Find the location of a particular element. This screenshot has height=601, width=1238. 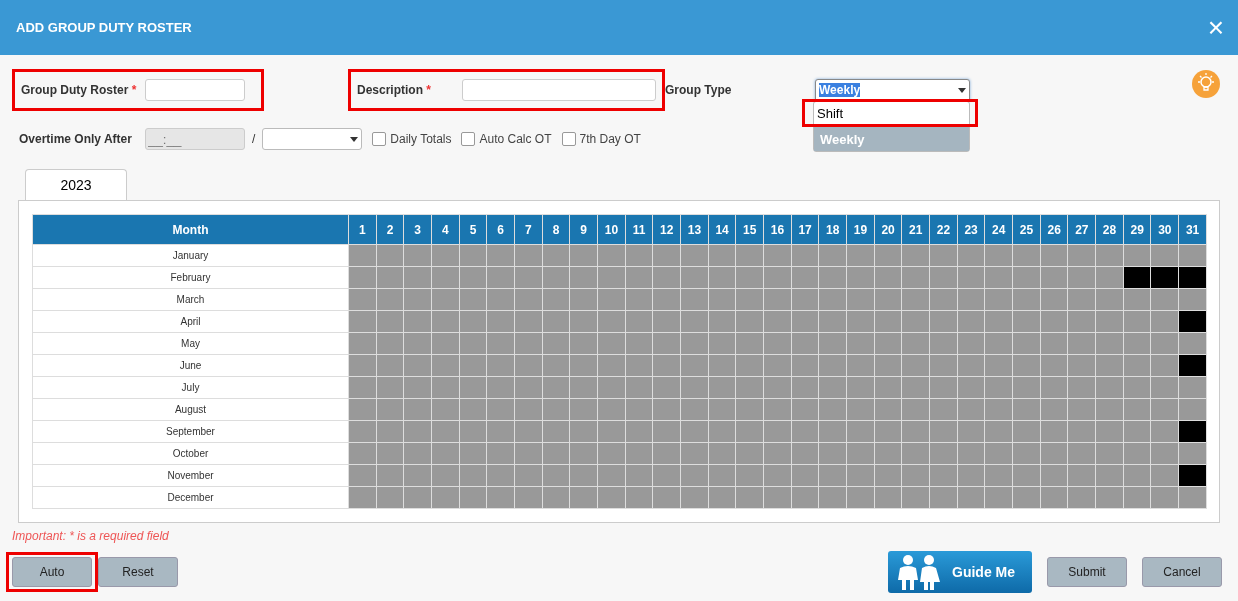

people-icon is located at coordinates (919, 572).